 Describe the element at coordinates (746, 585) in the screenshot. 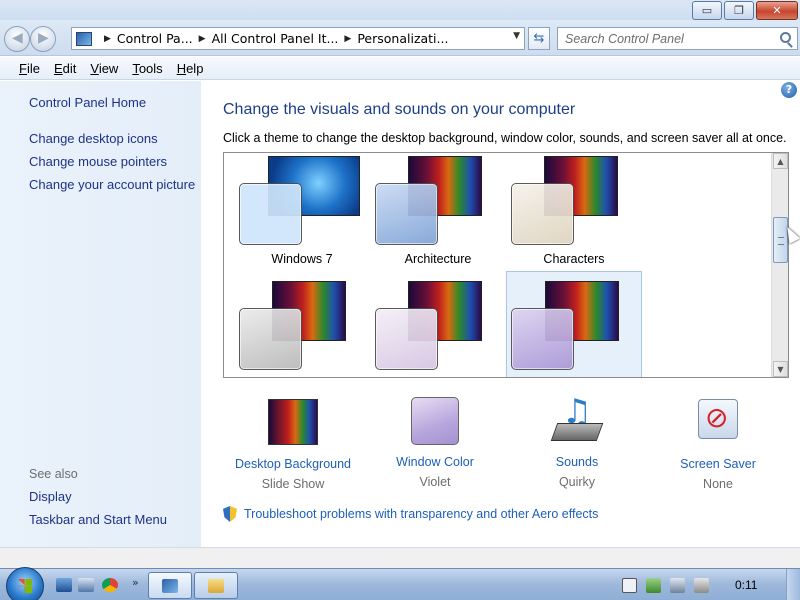

I see `taskbar-clock: 0:11` at that location.